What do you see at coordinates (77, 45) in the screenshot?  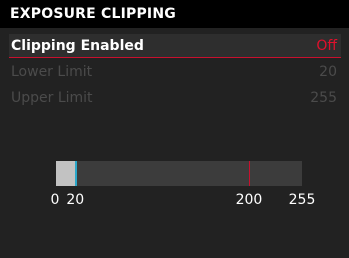 I see `menu-item-label: Clipping Enabled` at bounding box center [77, 45].